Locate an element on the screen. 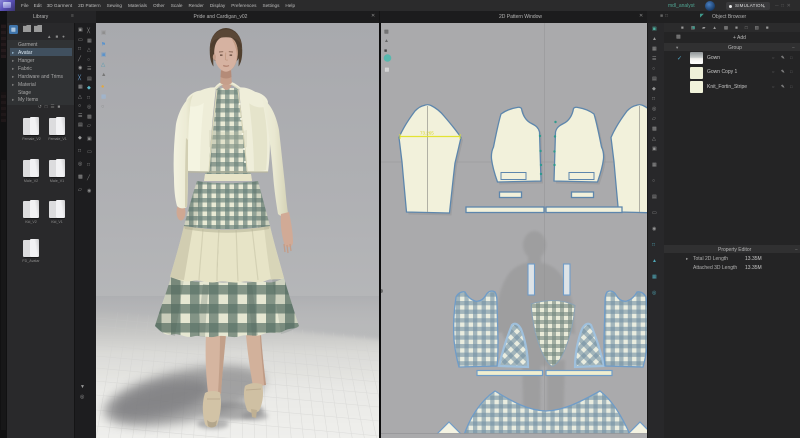 Image resolution: width=800 pixels, height=438 pixels. svg-text: 73.265 is located at coordinates (427, 133).